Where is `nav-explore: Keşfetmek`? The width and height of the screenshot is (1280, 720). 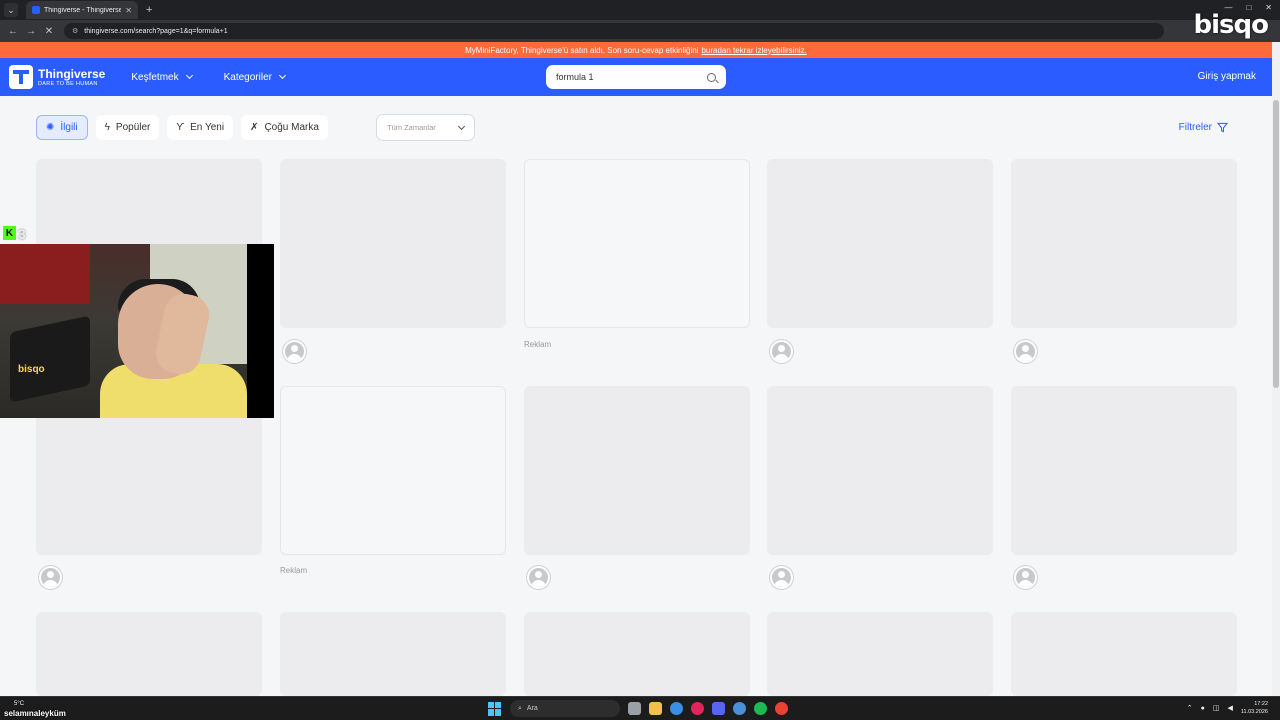
nav-explore: Keşfetmek is located at coordinates (162, 77).